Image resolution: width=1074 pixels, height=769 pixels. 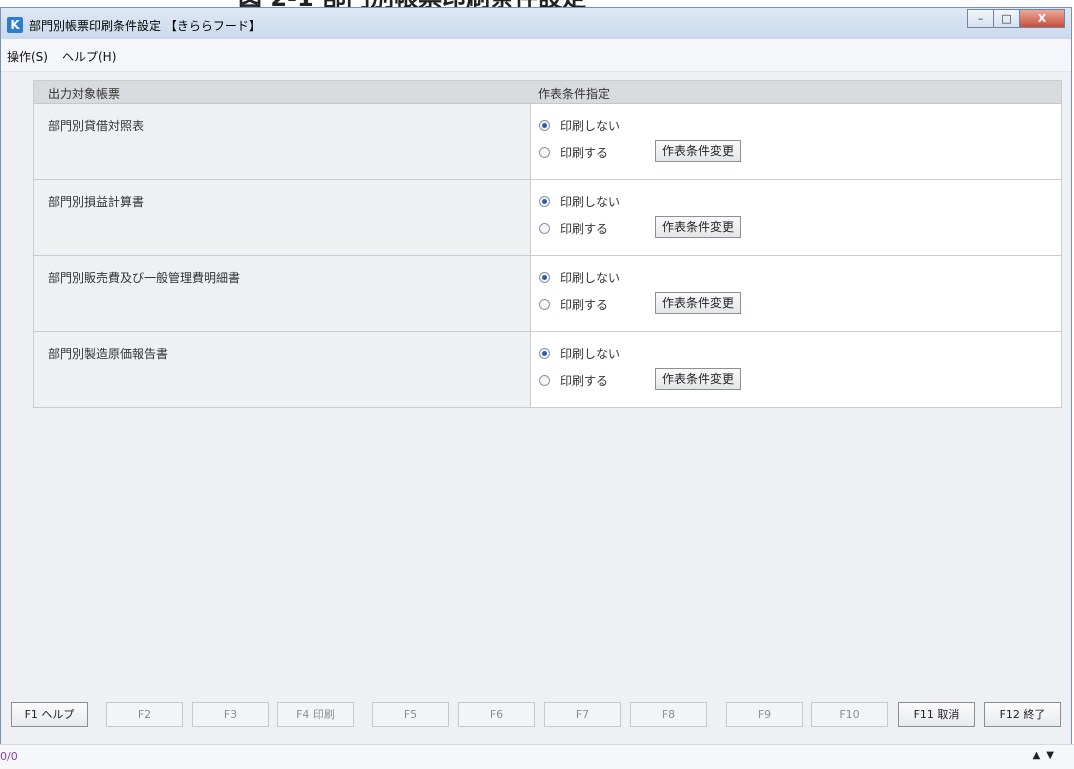 I want to click on app-icon: K, so click(x=15, y=25).